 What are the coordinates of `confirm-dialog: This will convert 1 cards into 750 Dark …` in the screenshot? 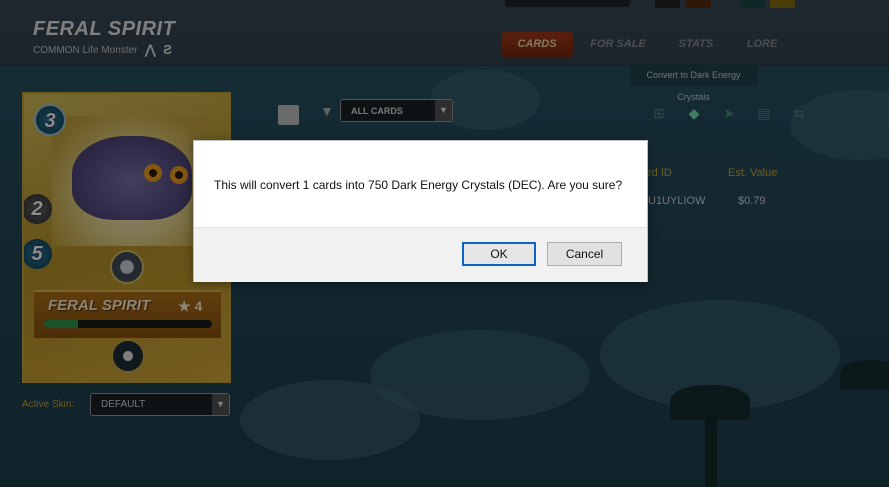 It's located at (420, 211).